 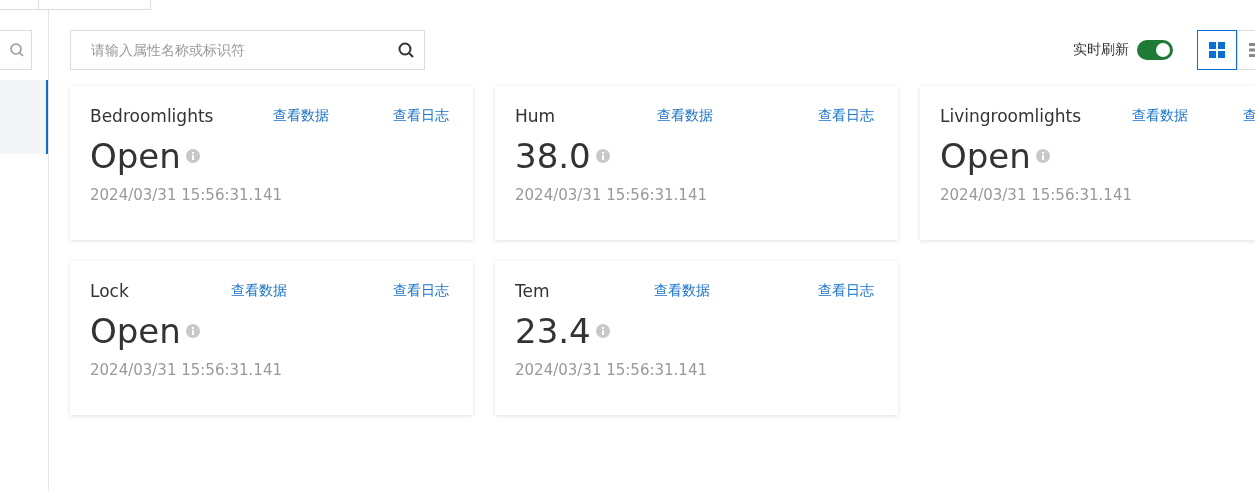 I want to click on search-field, so click(x=16, y=50).